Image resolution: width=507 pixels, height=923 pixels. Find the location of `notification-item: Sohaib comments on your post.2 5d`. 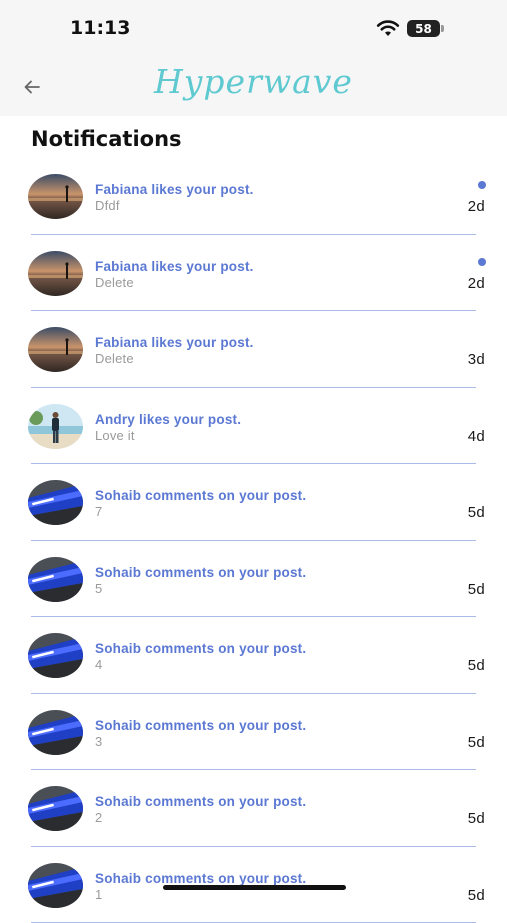

notification-item: Sohaib comments on your post.2 5d is located at coordinates (253, 808).